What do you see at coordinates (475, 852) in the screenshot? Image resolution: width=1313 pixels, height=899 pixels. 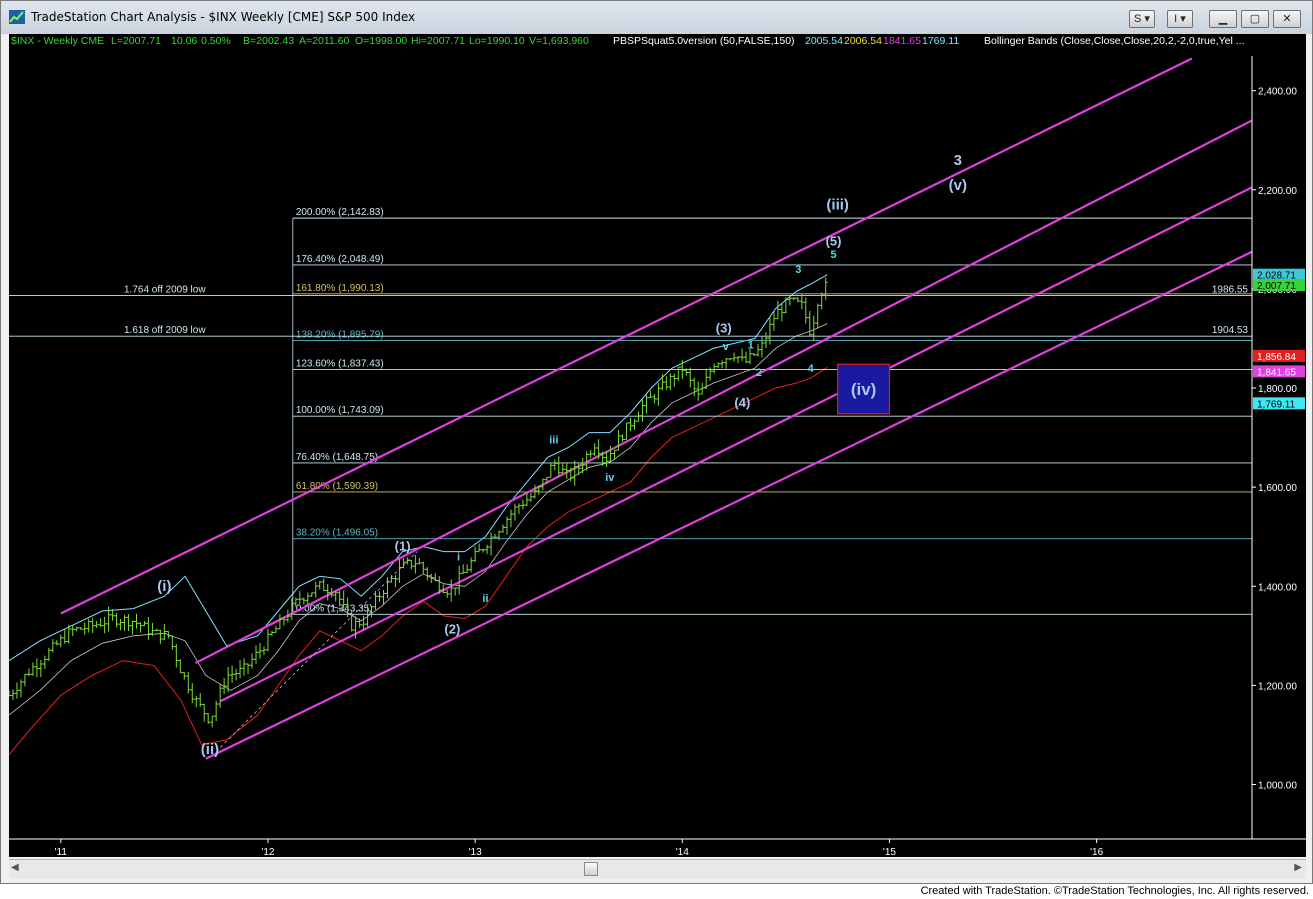 I see `x-axis-tick-label: '13` at bounding box center [475, 852].